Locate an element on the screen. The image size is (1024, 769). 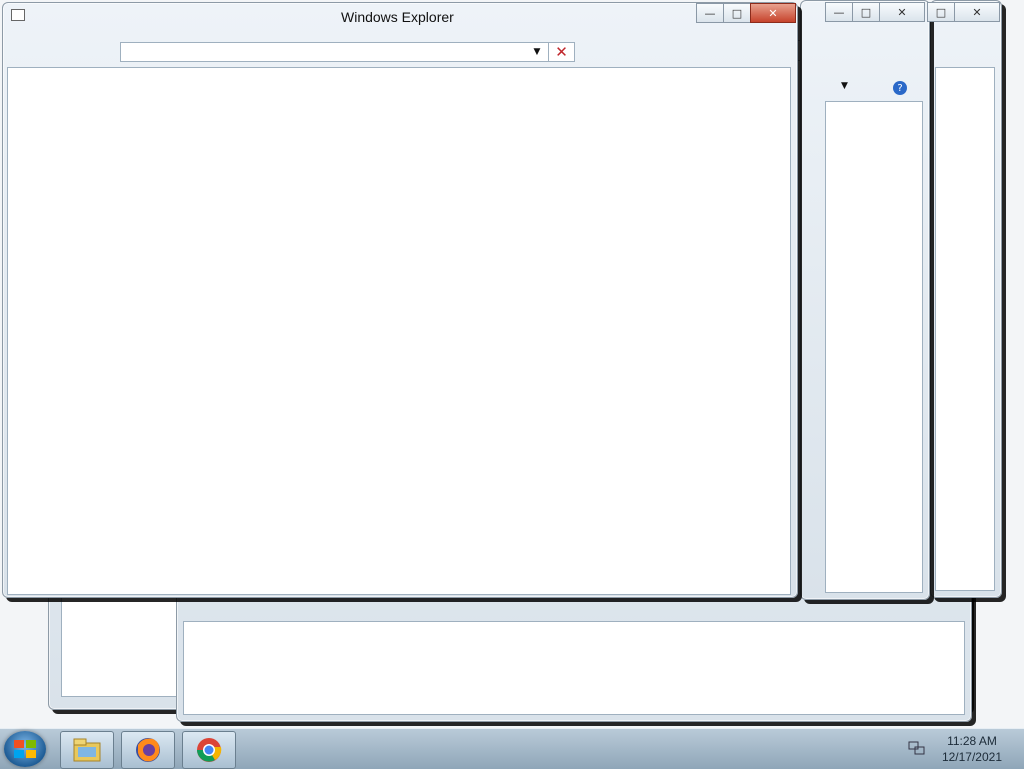
windows-logo-icon is located at coordinates (25, 749).